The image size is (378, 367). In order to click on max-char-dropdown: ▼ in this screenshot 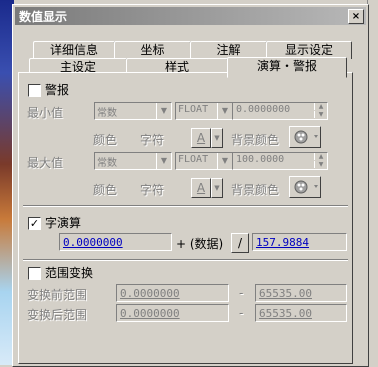, I will do `click(217, 188)`.